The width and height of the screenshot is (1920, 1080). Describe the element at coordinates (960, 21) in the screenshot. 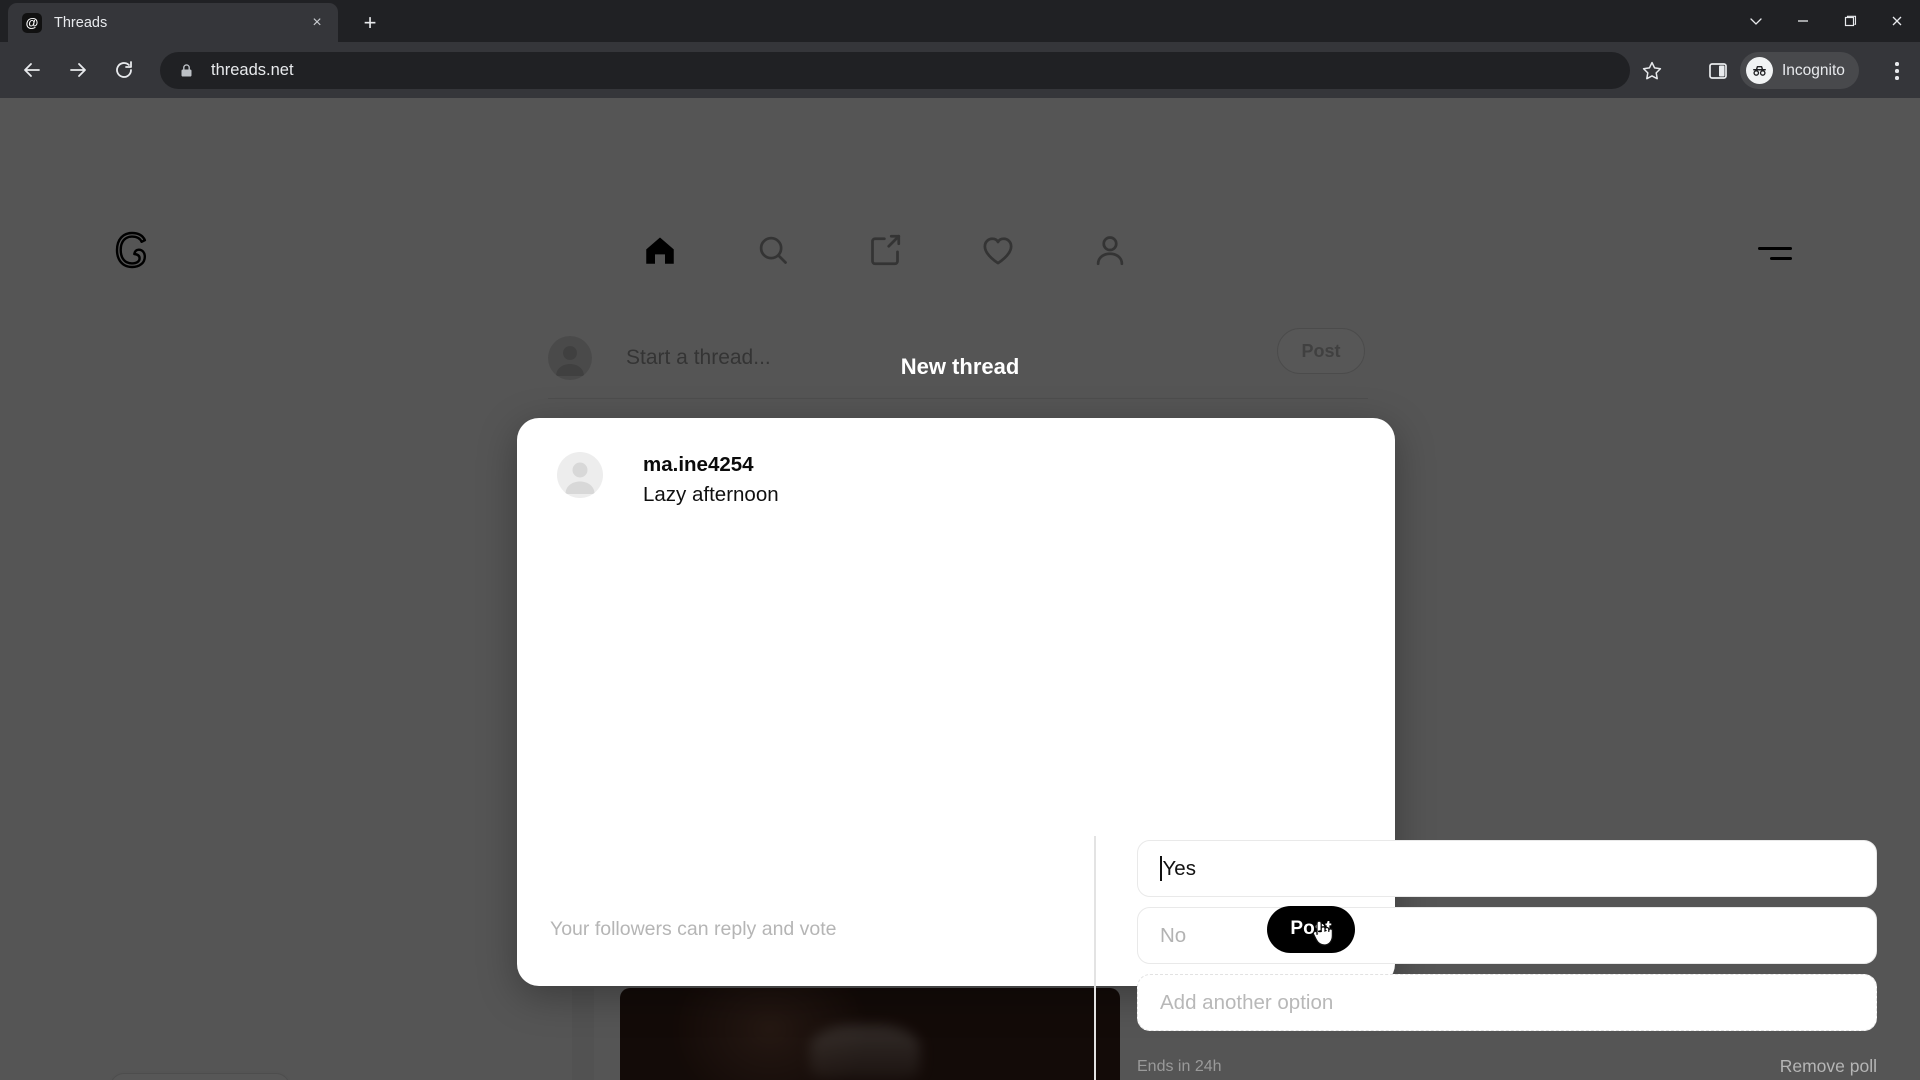

I see `tab-strip: @ Threads × +` at that location.